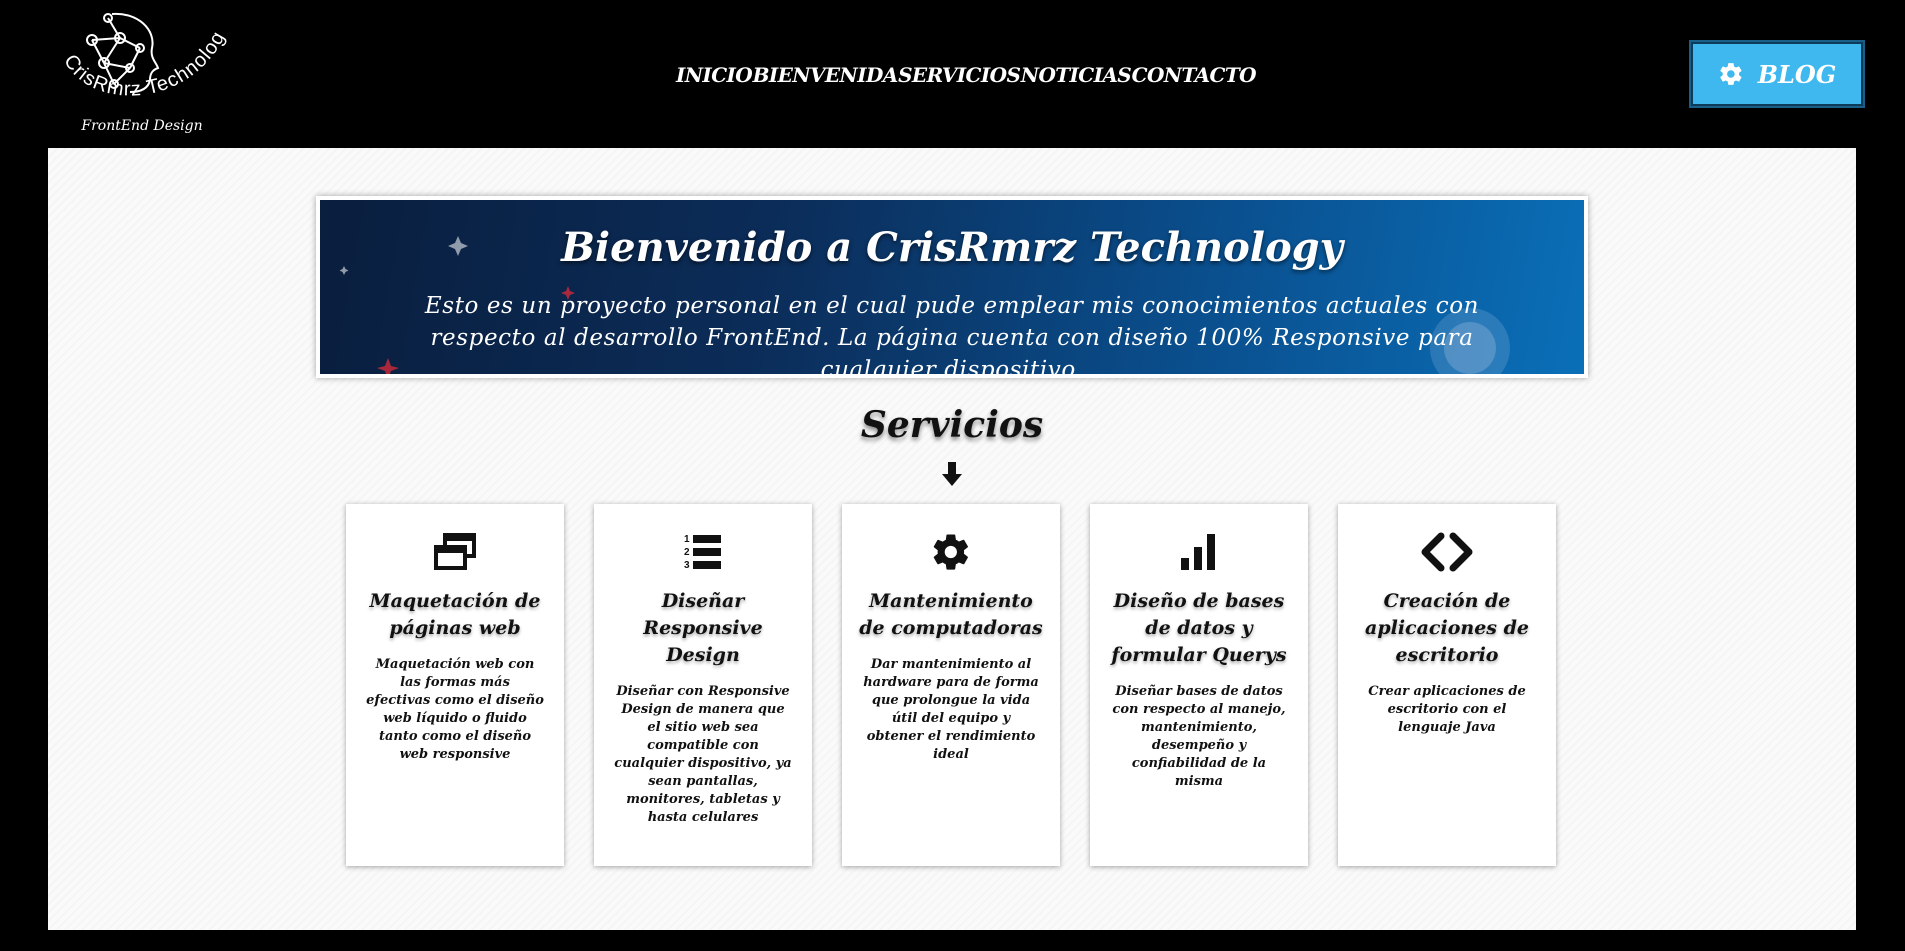 Image resolution: width=1905 pixels, height=951 pixels. Describe the element at coordinates (455, 552) in the screenshot. I see `windows-icon` at that location.